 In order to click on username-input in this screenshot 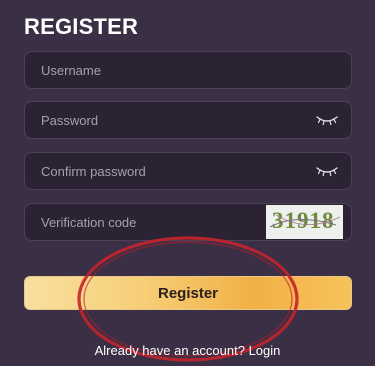, I will do `click(188, 70)`.